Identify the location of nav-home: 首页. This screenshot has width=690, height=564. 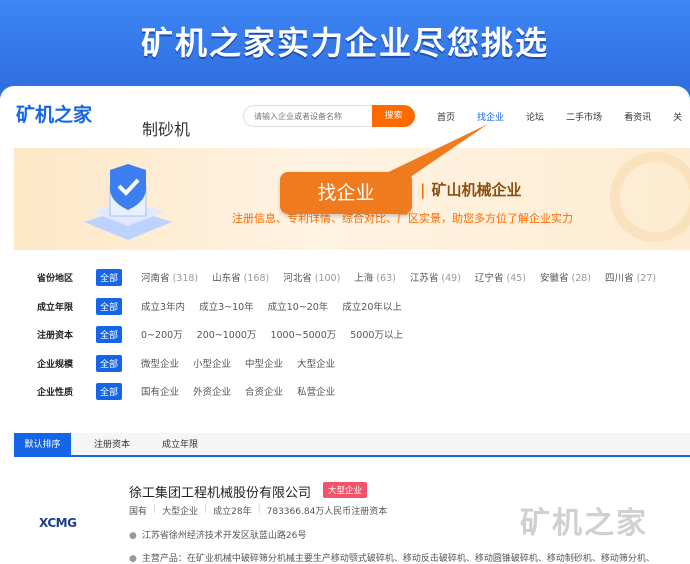
(446, 116).